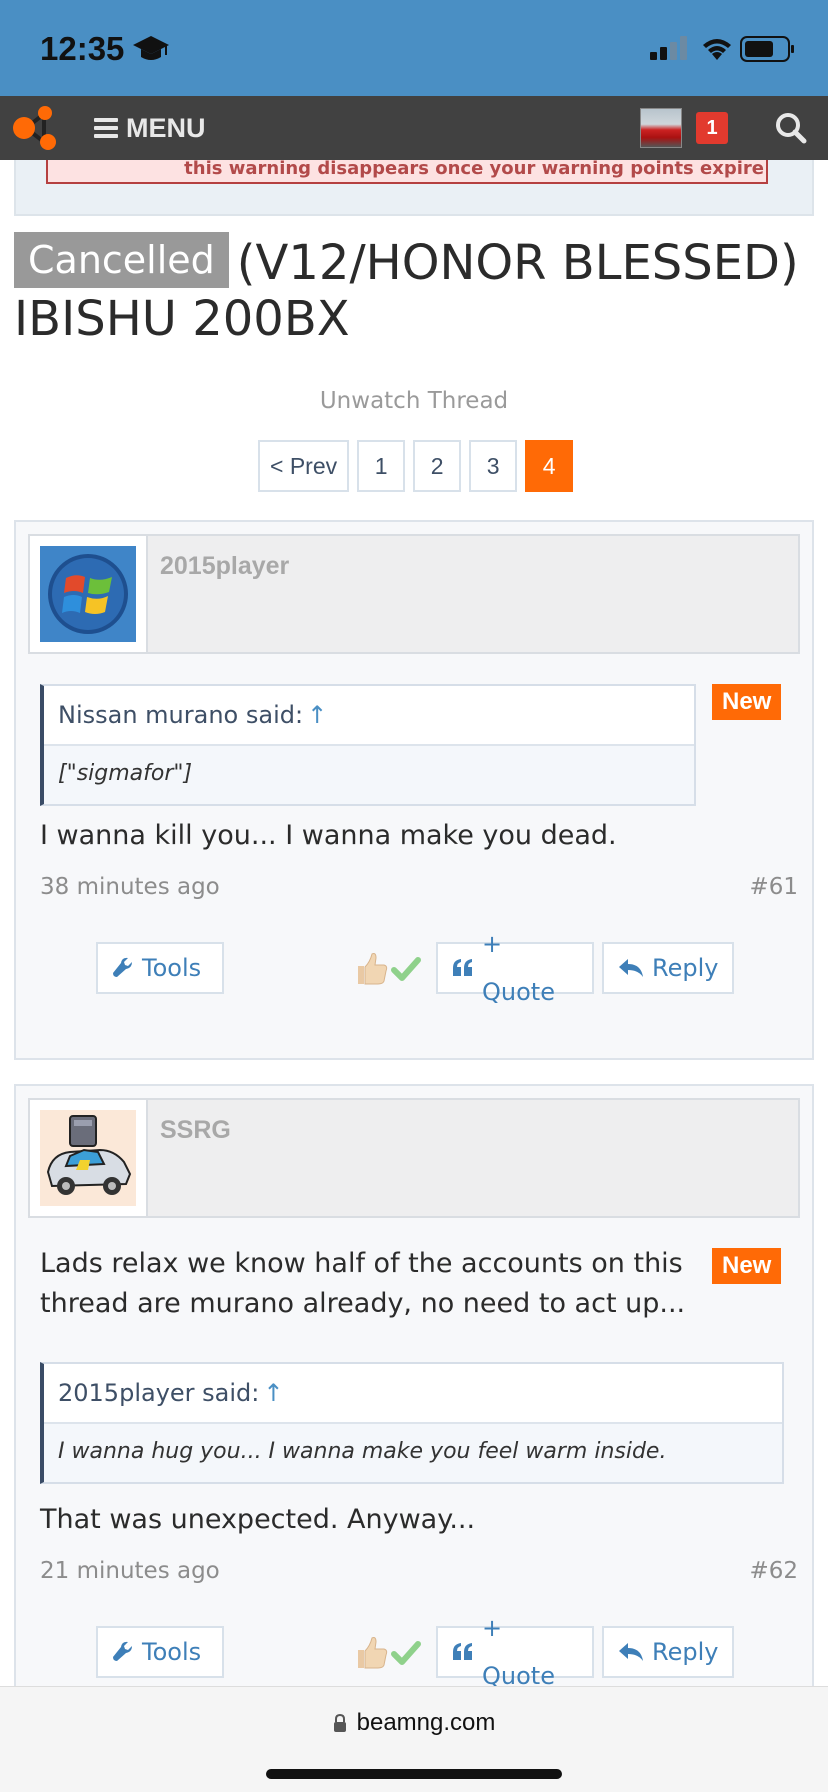 Image resolution: width=828 pixels, height=1792 pixels. Describe the element at coordinates (414, 594) in the screenshot. I see `post-user-info: 2015player` at that location.